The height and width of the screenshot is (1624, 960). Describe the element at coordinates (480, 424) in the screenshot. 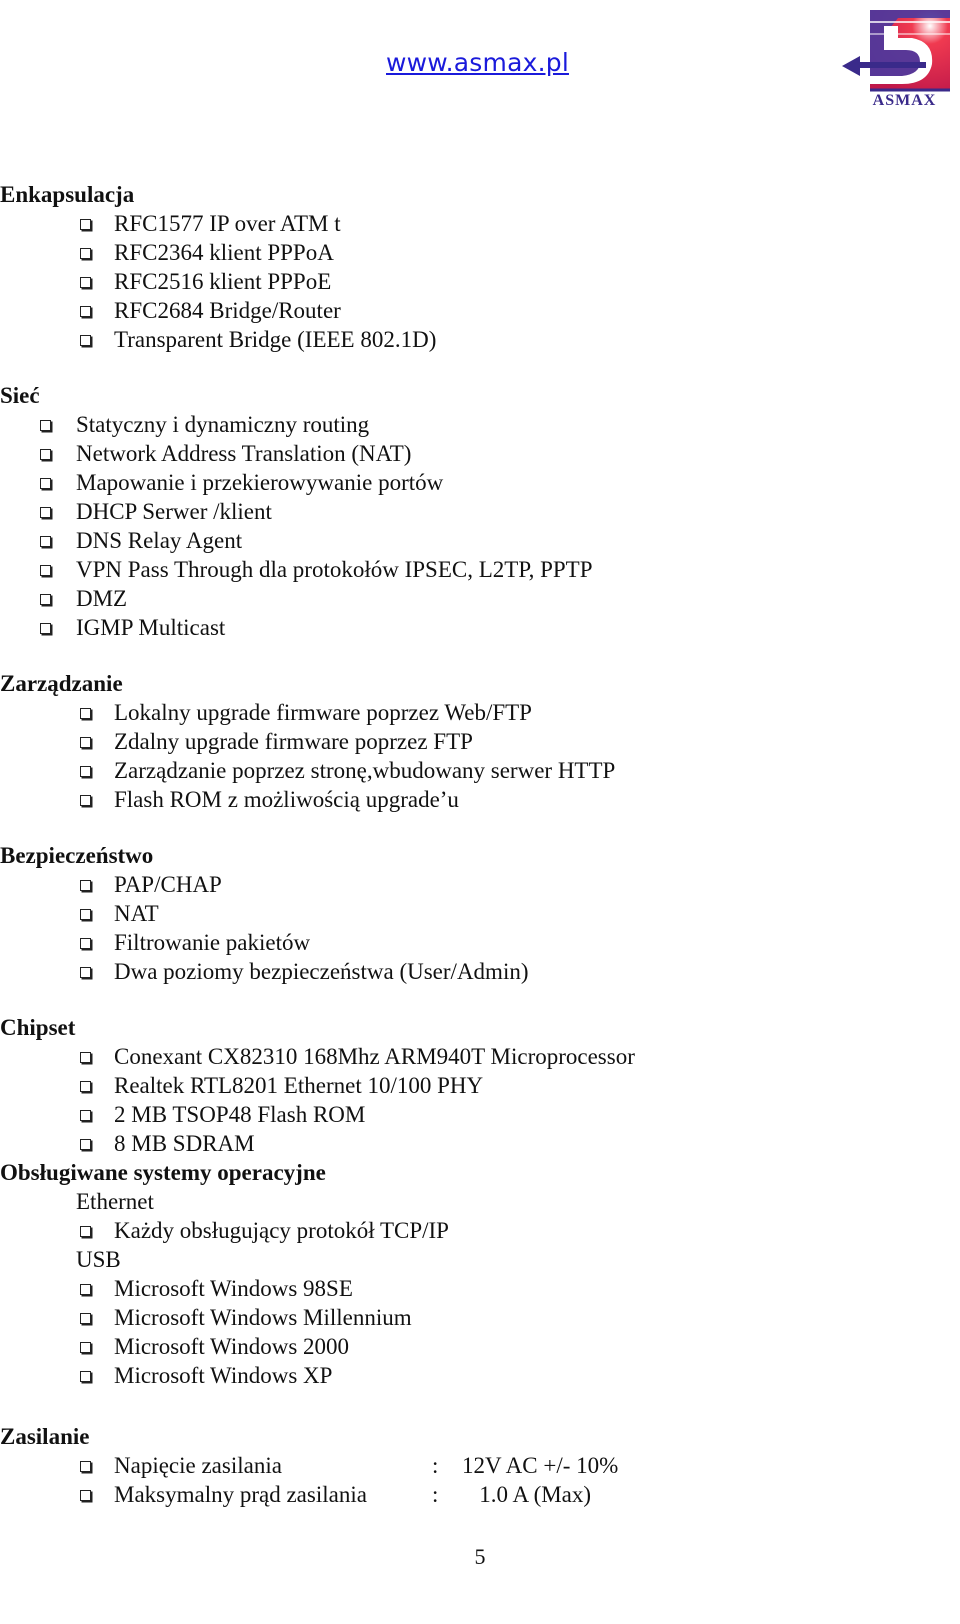

I see `list-item: Statyczny i dynamiczny routing` at that location.